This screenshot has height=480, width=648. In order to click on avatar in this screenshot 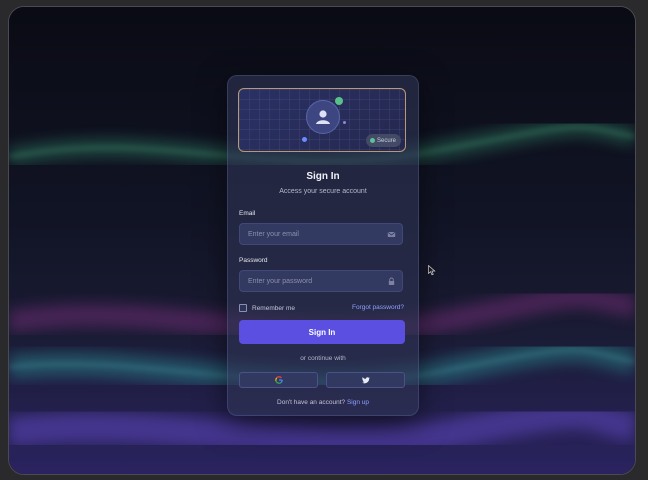, I will do `click(323, 117)`.